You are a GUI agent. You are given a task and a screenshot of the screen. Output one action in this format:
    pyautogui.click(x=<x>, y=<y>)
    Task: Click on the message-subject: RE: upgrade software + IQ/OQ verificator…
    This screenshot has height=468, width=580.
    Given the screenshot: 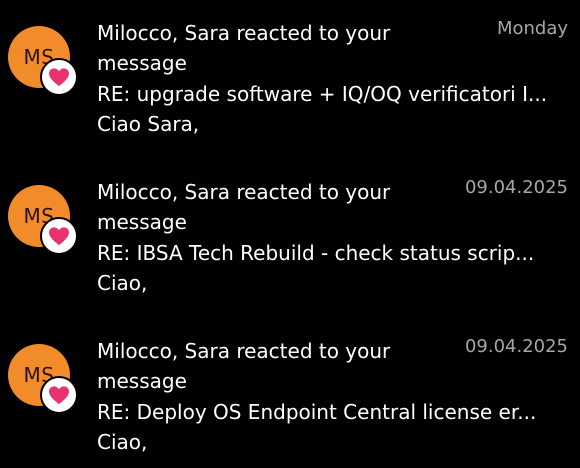 What is the action you would take?
    pyautogui.click(x=322, y=94)
    